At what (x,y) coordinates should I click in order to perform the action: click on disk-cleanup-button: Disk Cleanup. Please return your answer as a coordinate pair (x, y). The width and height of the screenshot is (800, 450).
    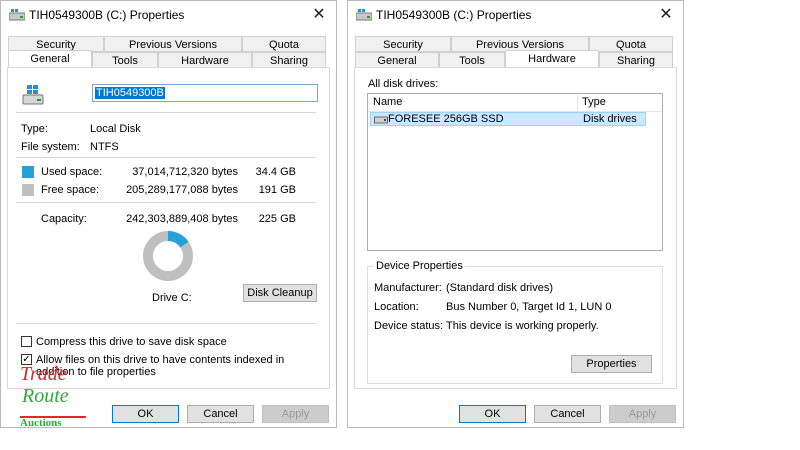
    Looking at the image, I should click on (280, 293).